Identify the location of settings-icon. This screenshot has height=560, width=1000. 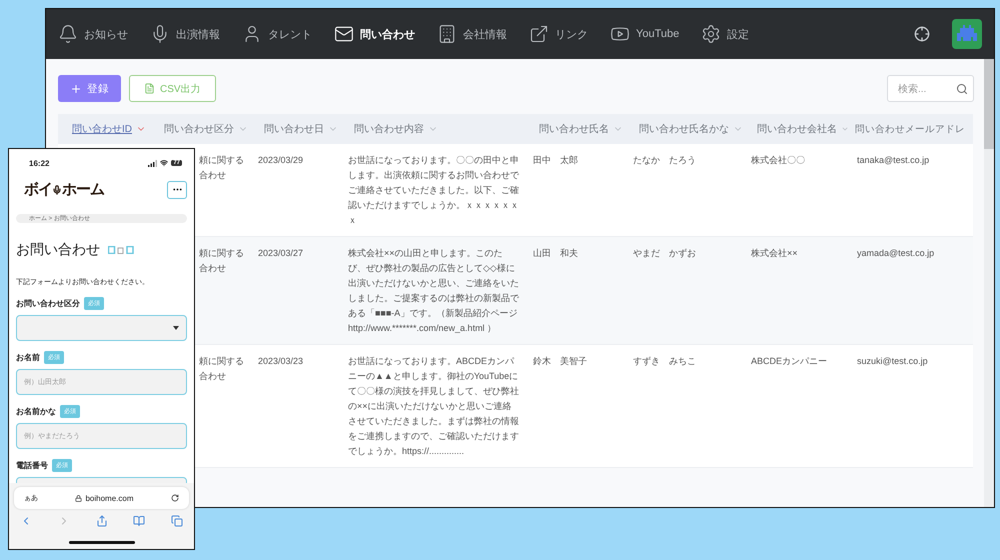
(711, 34).